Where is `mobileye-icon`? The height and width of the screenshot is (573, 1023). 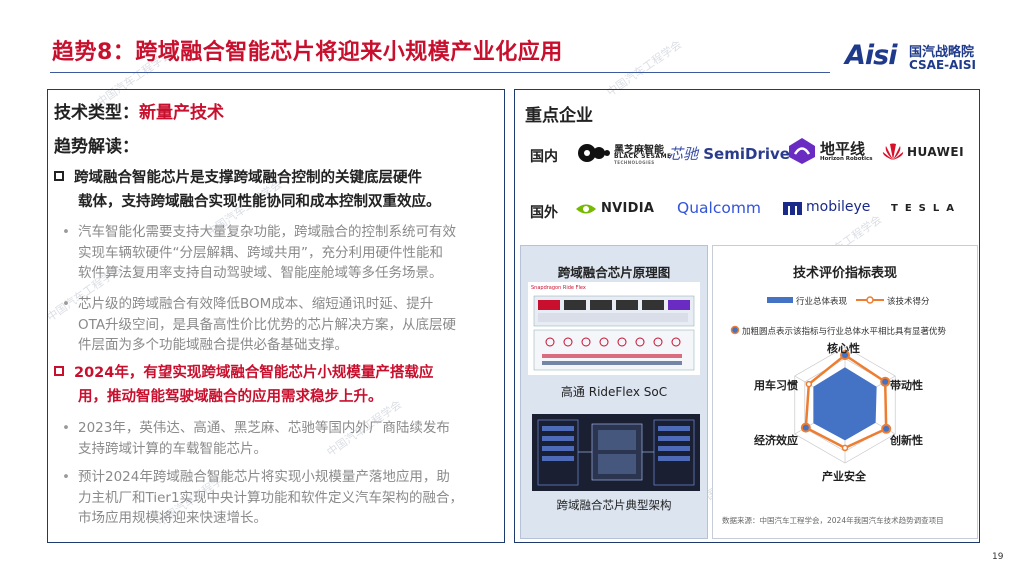 mobileye-icon is located at coordinates (792, 208).